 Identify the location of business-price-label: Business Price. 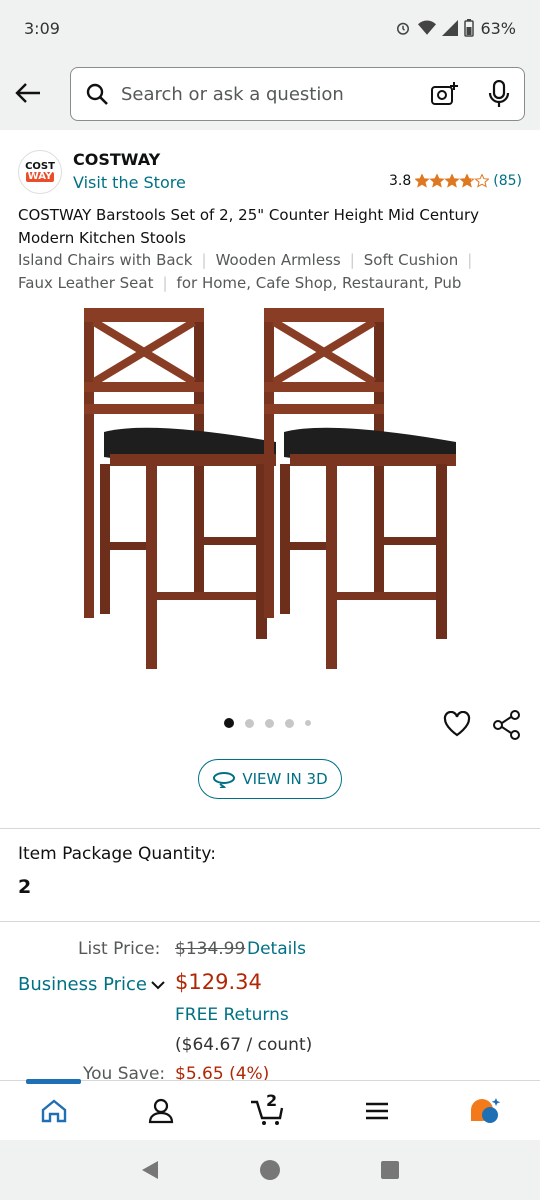
(83, 984).